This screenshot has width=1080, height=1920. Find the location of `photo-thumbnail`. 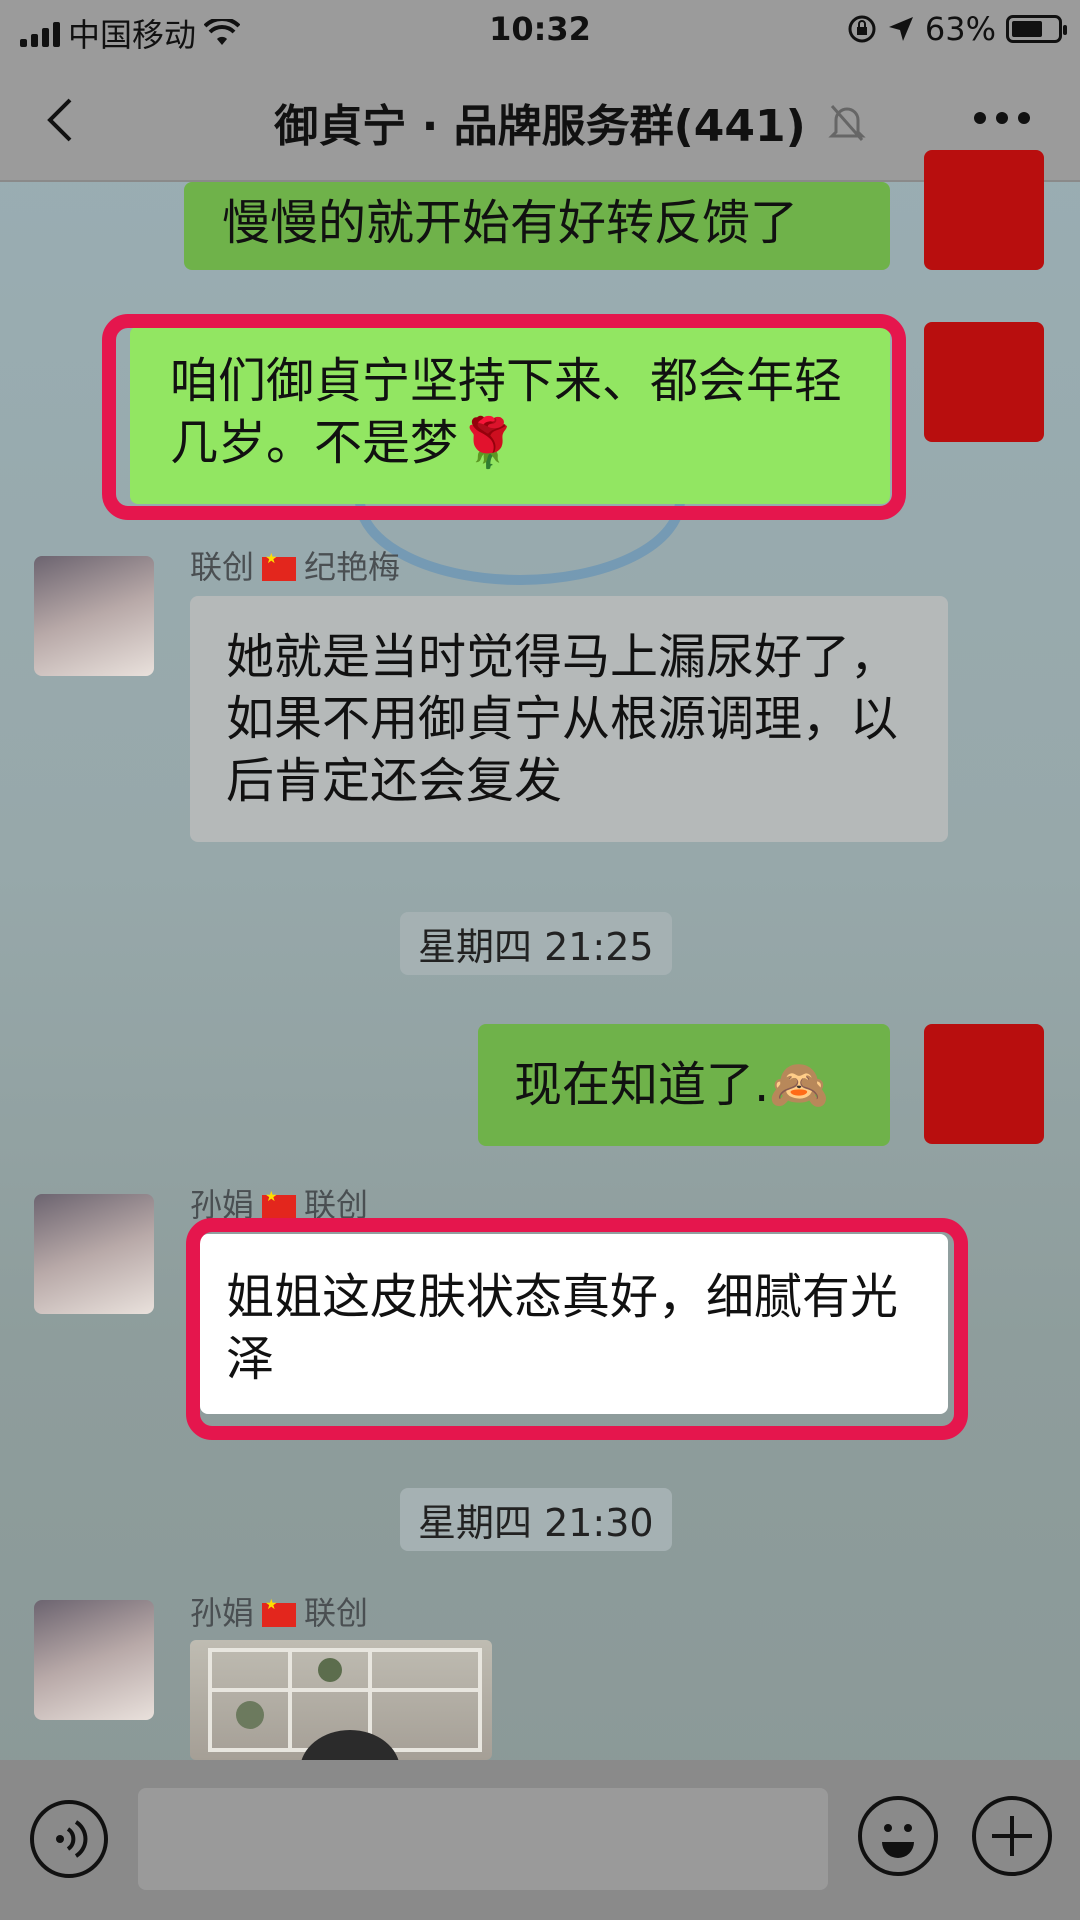

photo-thumbnail is located at coordinates (345, 1704).